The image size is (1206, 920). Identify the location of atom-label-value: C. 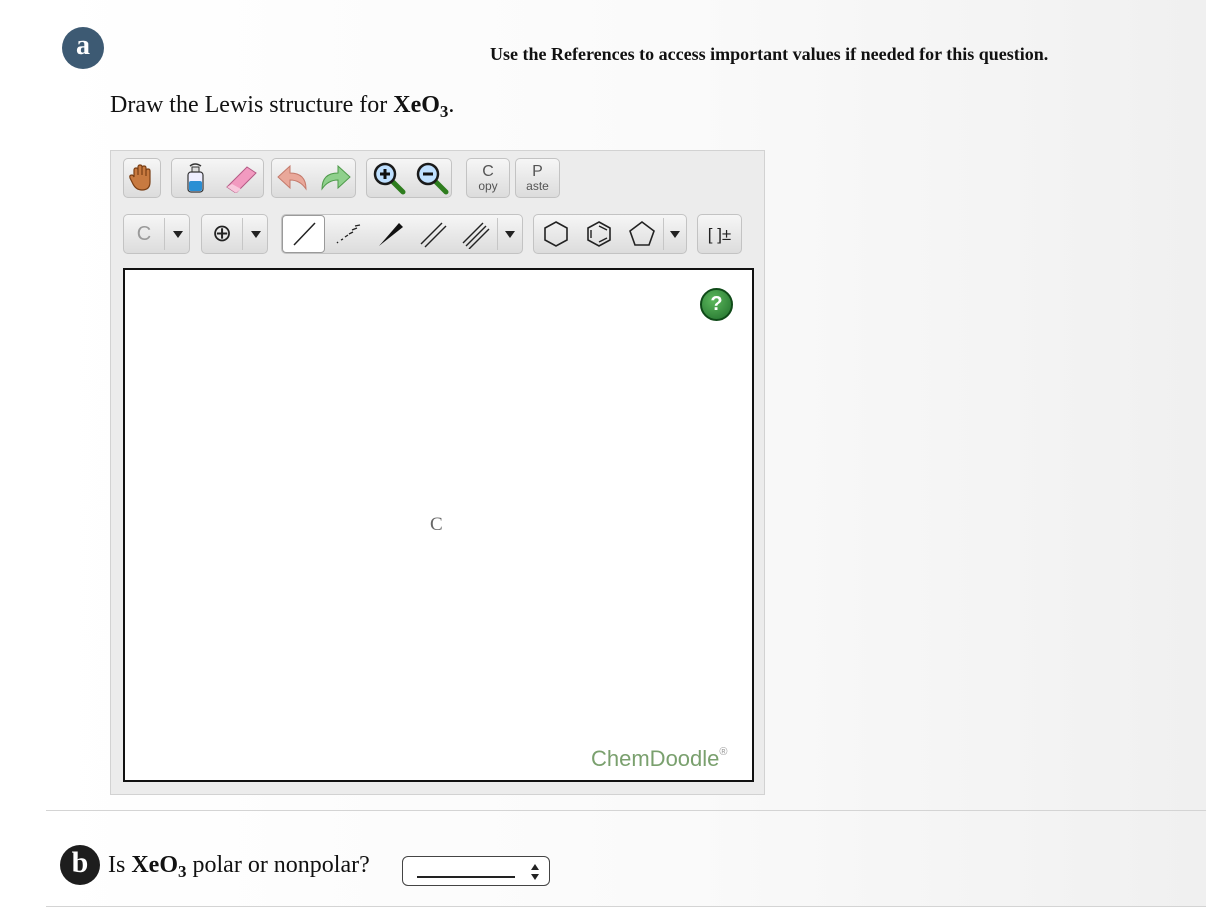
(144, 234).